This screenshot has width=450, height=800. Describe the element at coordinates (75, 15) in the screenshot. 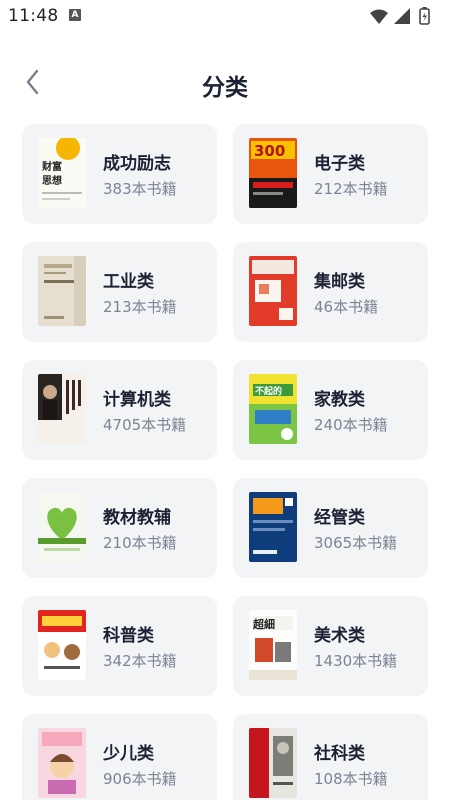

I see `notification-a-icon: A` at that location.